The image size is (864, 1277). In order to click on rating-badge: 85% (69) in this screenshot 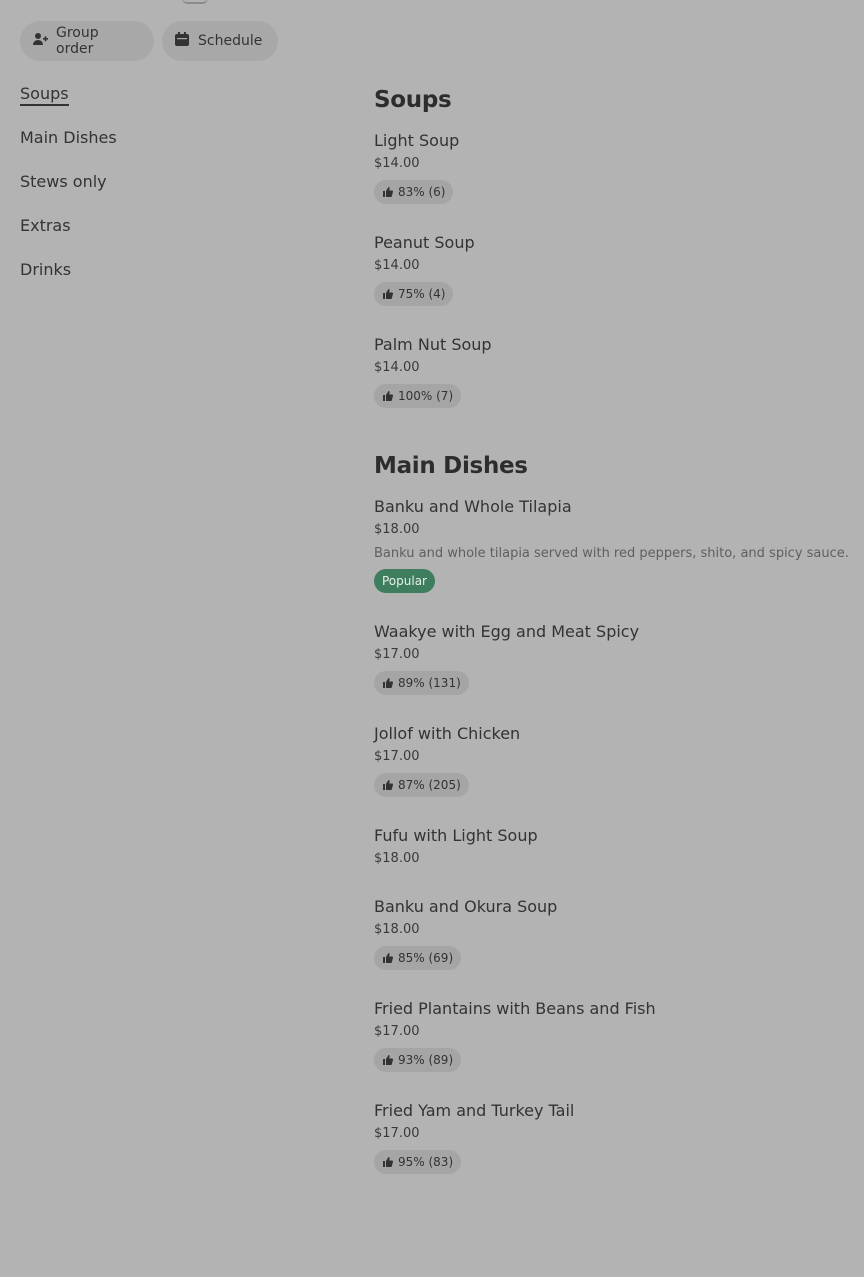, I will do `click(418, 958)`.